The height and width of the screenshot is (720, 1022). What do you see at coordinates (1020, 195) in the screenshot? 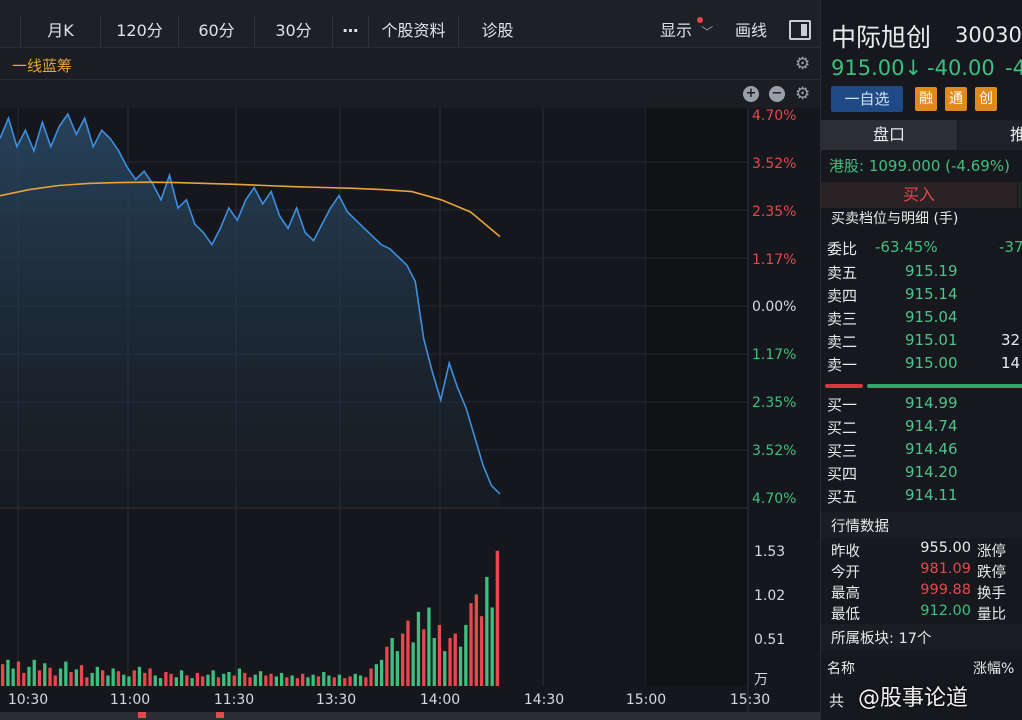
I see `sell-button-edge` at bounding box center [1020, 195].